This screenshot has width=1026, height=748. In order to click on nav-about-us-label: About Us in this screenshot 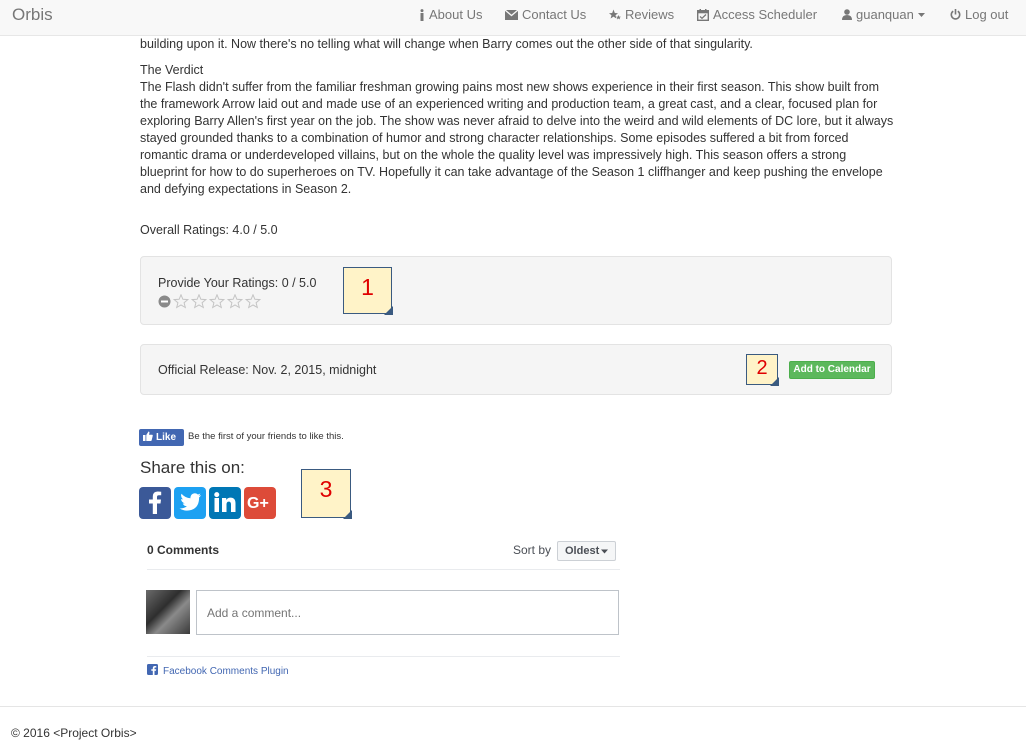, I will do `click(456, 14)`.